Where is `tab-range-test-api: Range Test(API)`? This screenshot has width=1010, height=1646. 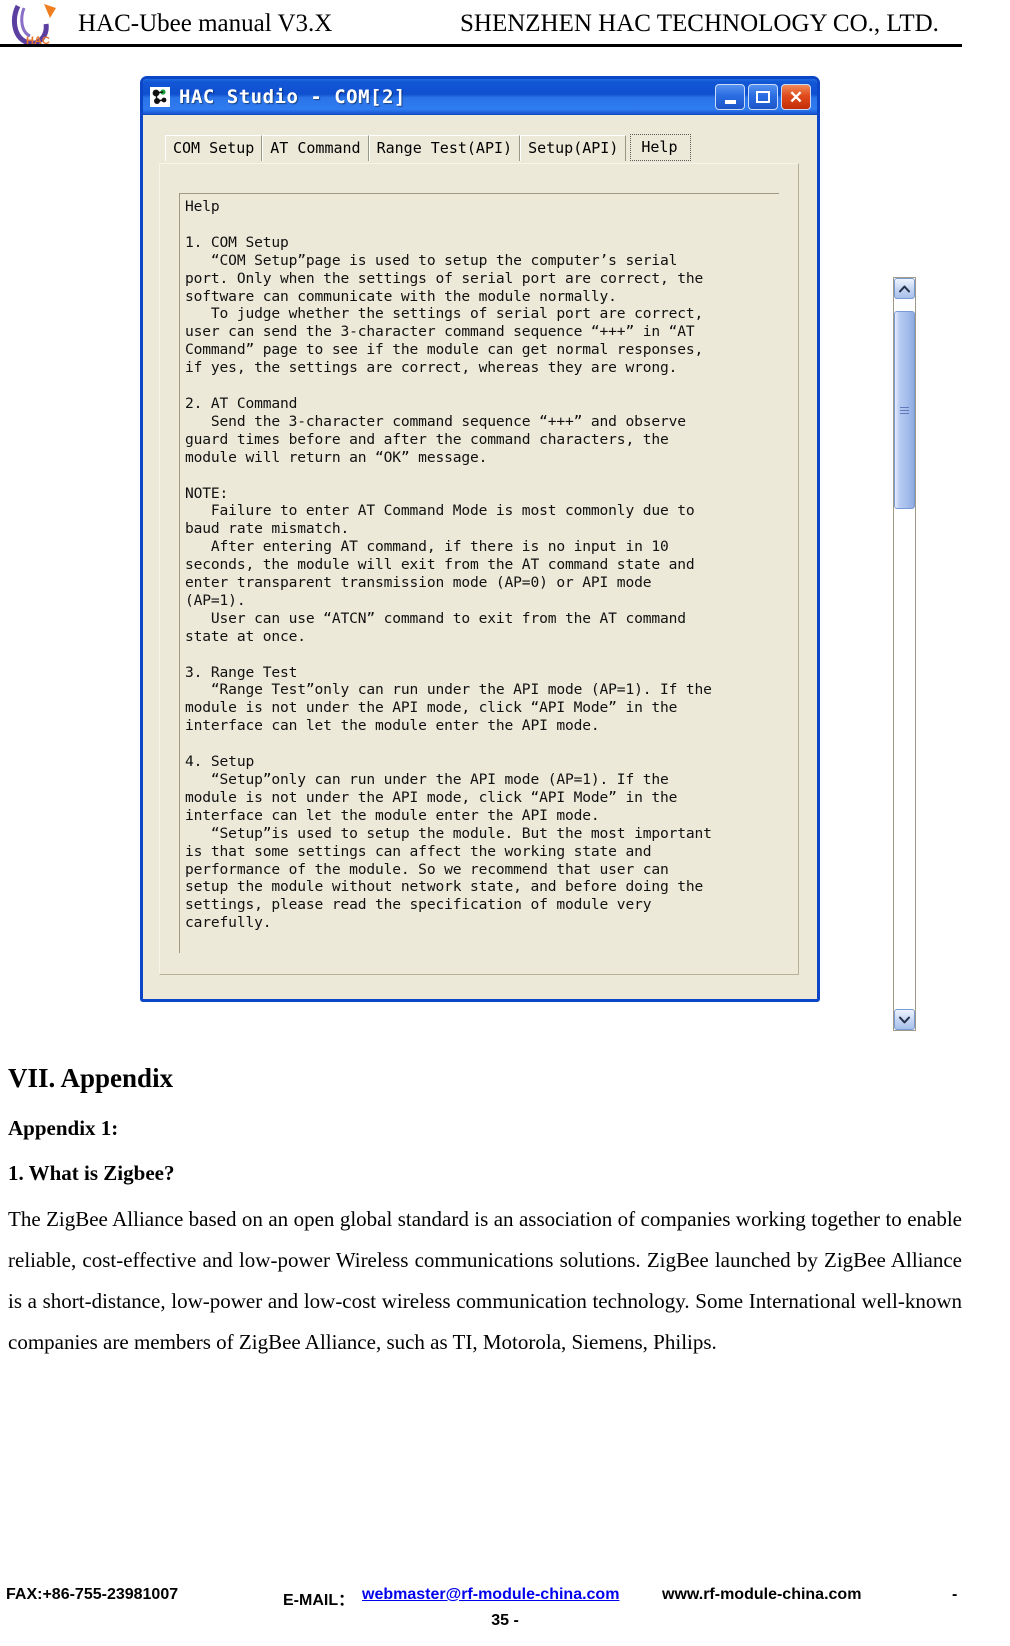 tab-range-test-api: Range Test(API) is located at coordinates (444, 148).